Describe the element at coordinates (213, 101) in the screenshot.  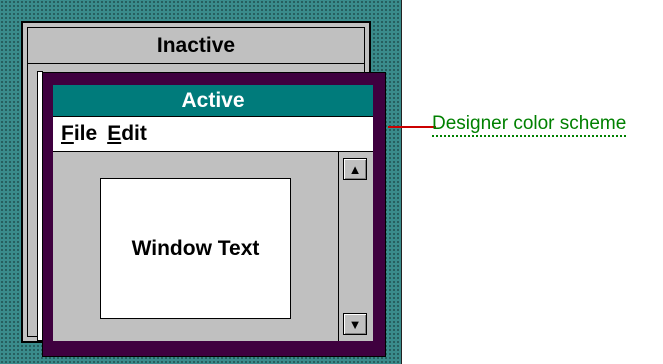
I see `active-window-title: Active` at that location.